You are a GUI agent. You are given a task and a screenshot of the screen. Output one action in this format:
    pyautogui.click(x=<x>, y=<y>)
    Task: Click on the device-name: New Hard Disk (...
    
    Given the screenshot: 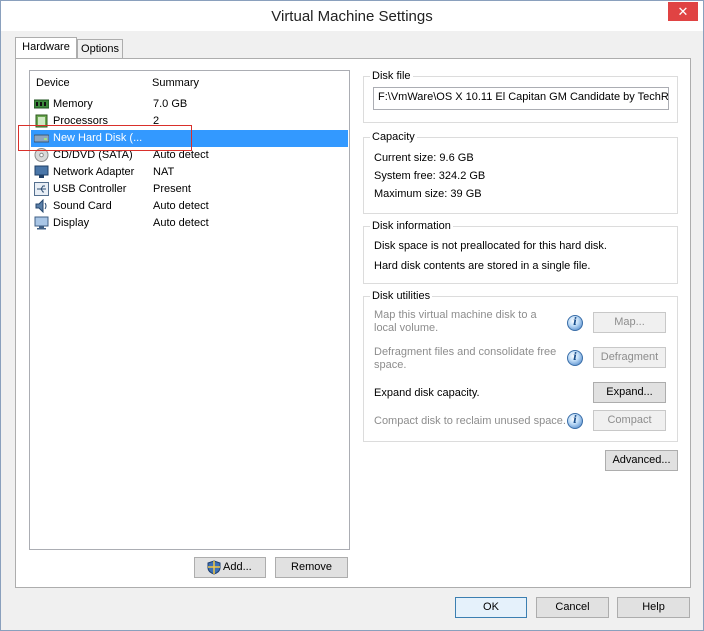 What is the action you would take?
    pyautogui.click(x=98, y=138)
    